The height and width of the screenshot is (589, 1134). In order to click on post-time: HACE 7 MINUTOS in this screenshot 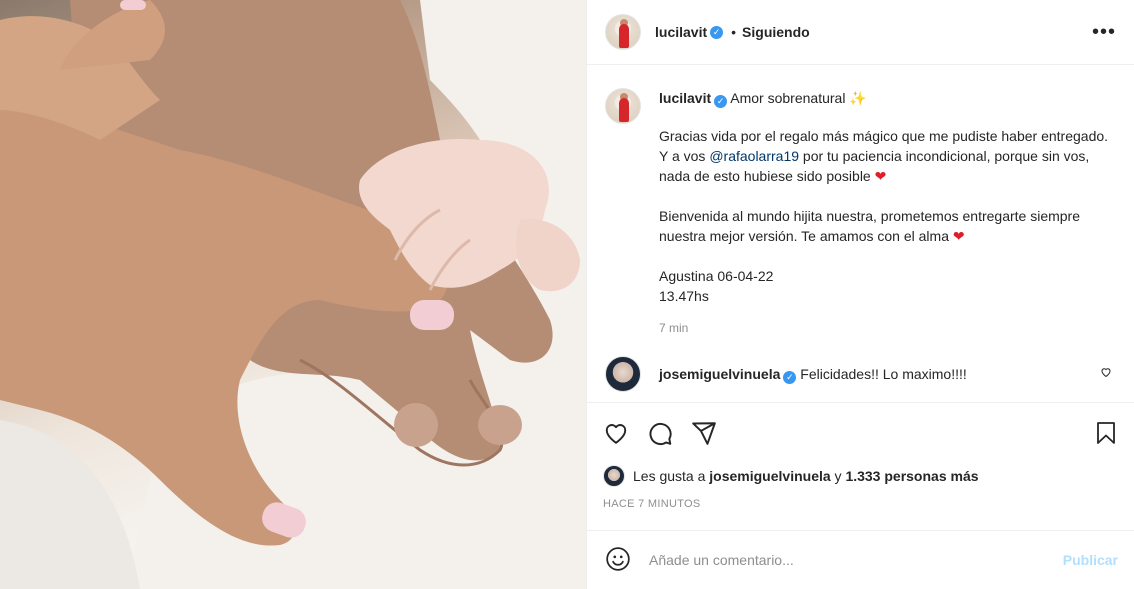, I will do `click(860, 504)`.